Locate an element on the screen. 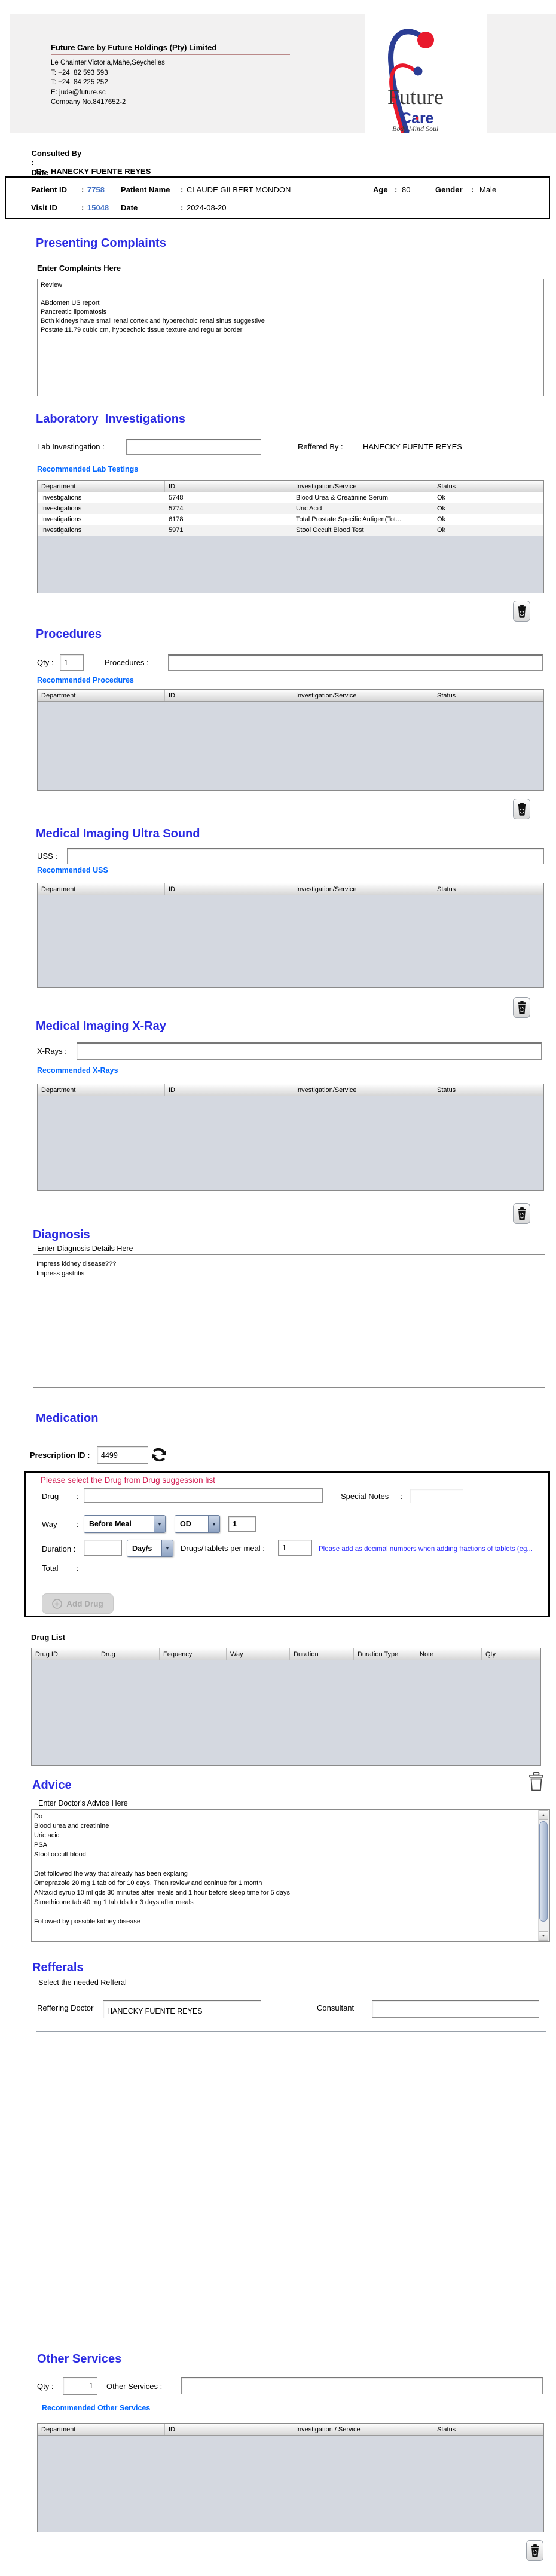 Image resolution: width=556 pixels, height=2576 pixels. per-meal-input is located at coordinates (295, 1548).